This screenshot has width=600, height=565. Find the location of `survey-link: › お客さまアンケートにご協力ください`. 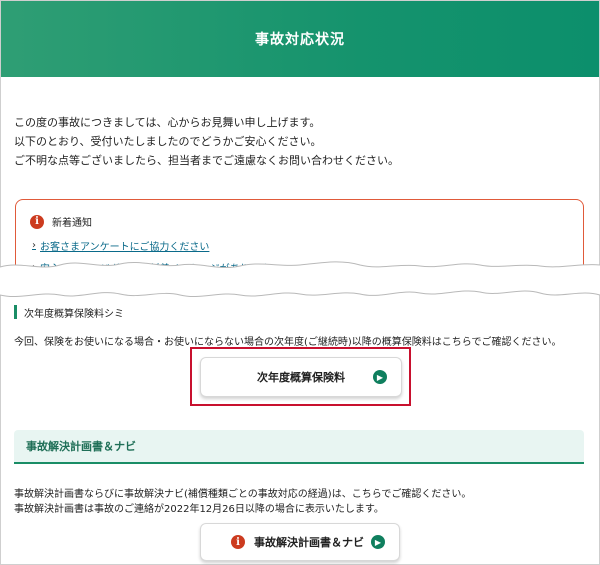

survey-link: › お客さまアンケートにご協力ください is located at coordinates (120, 245).